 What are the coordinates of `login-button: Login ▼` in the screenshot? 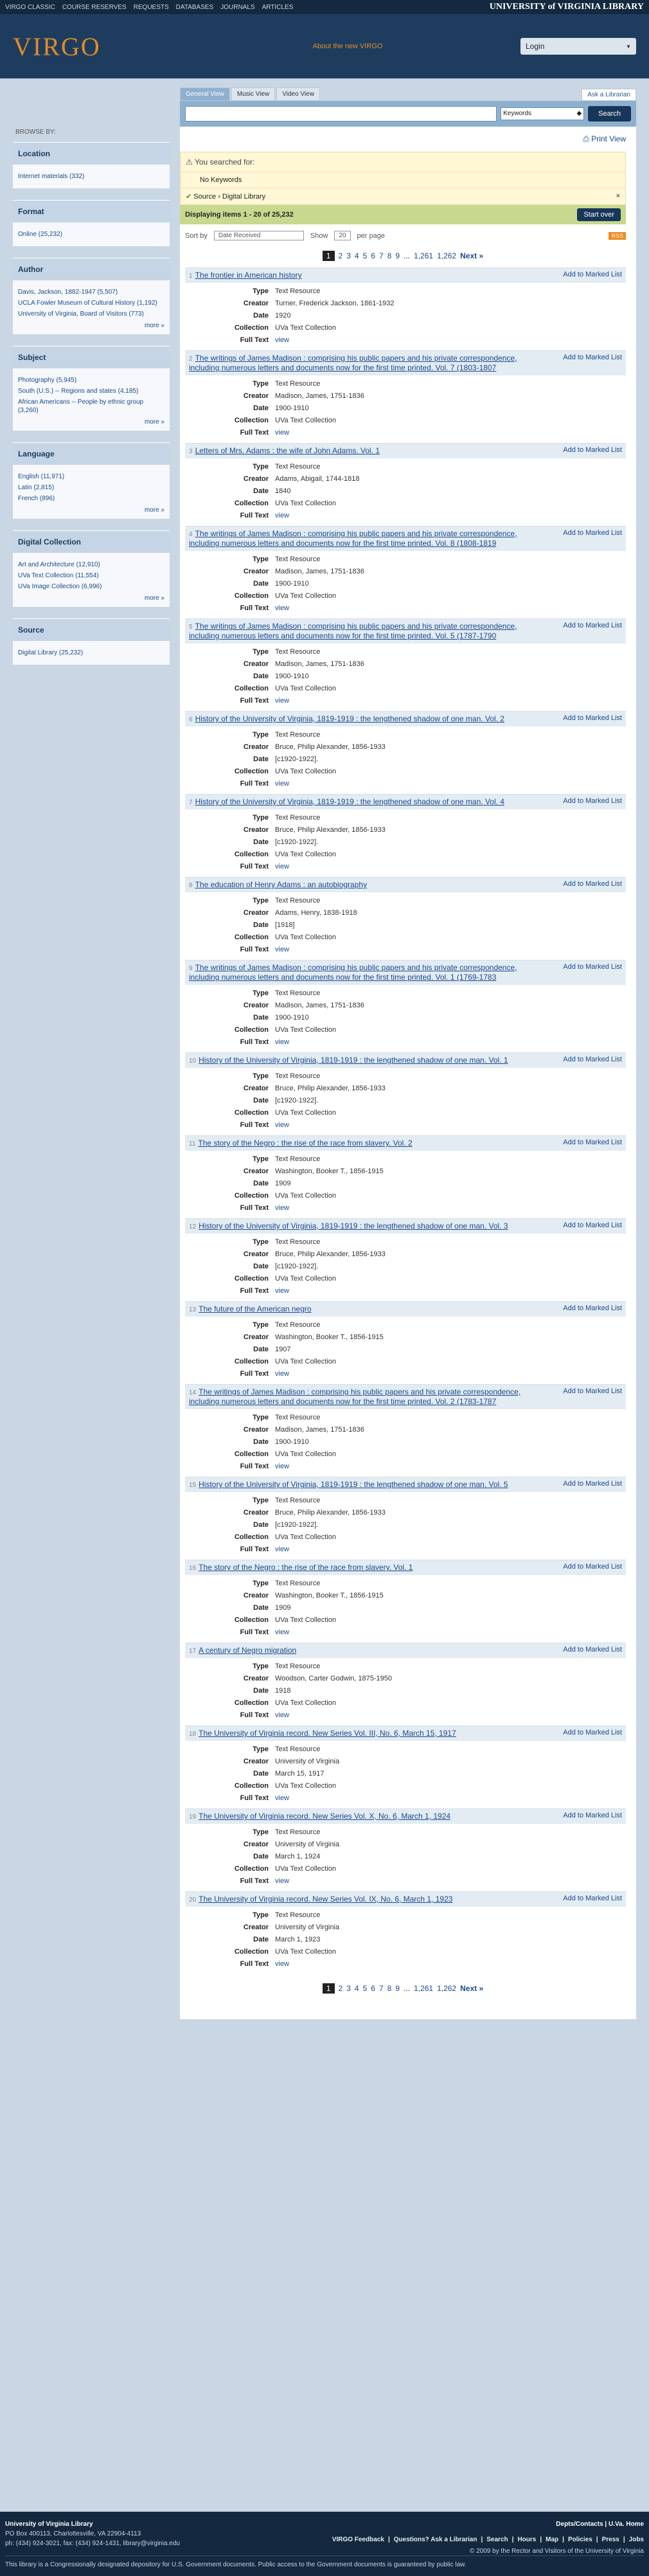 It's located at (578, 46).